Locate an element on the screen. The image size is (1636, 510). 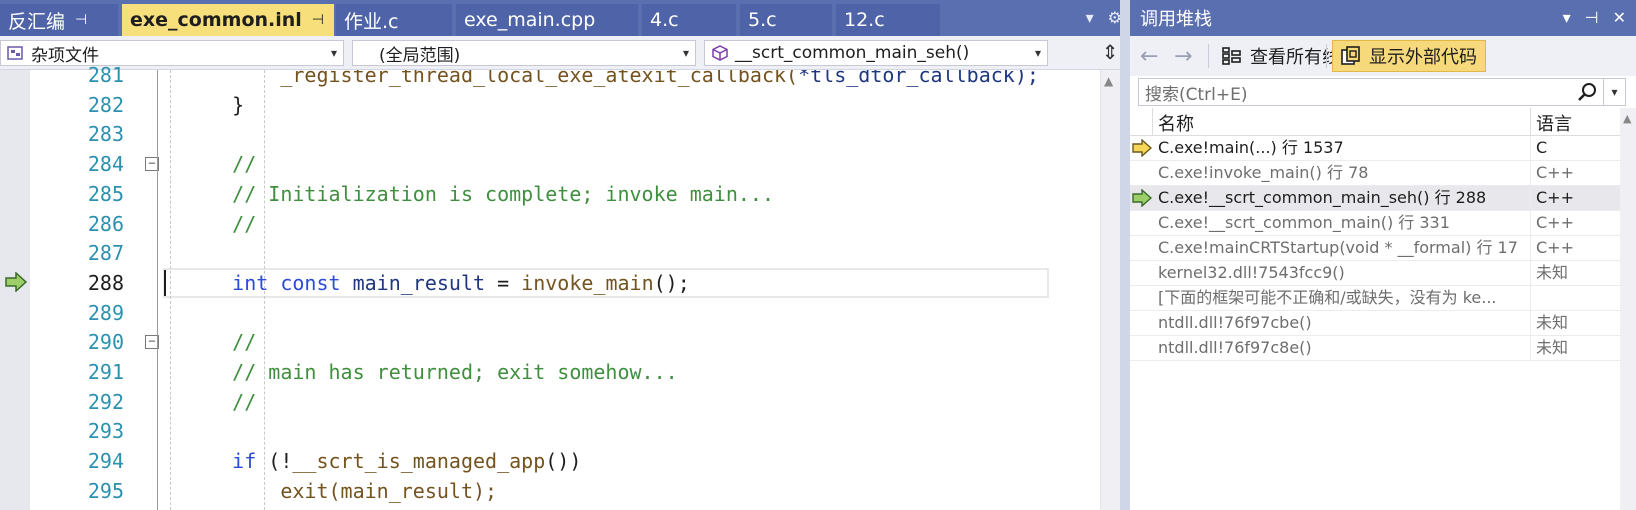
tab-label: 4.c is located at coordinates (664, 20).